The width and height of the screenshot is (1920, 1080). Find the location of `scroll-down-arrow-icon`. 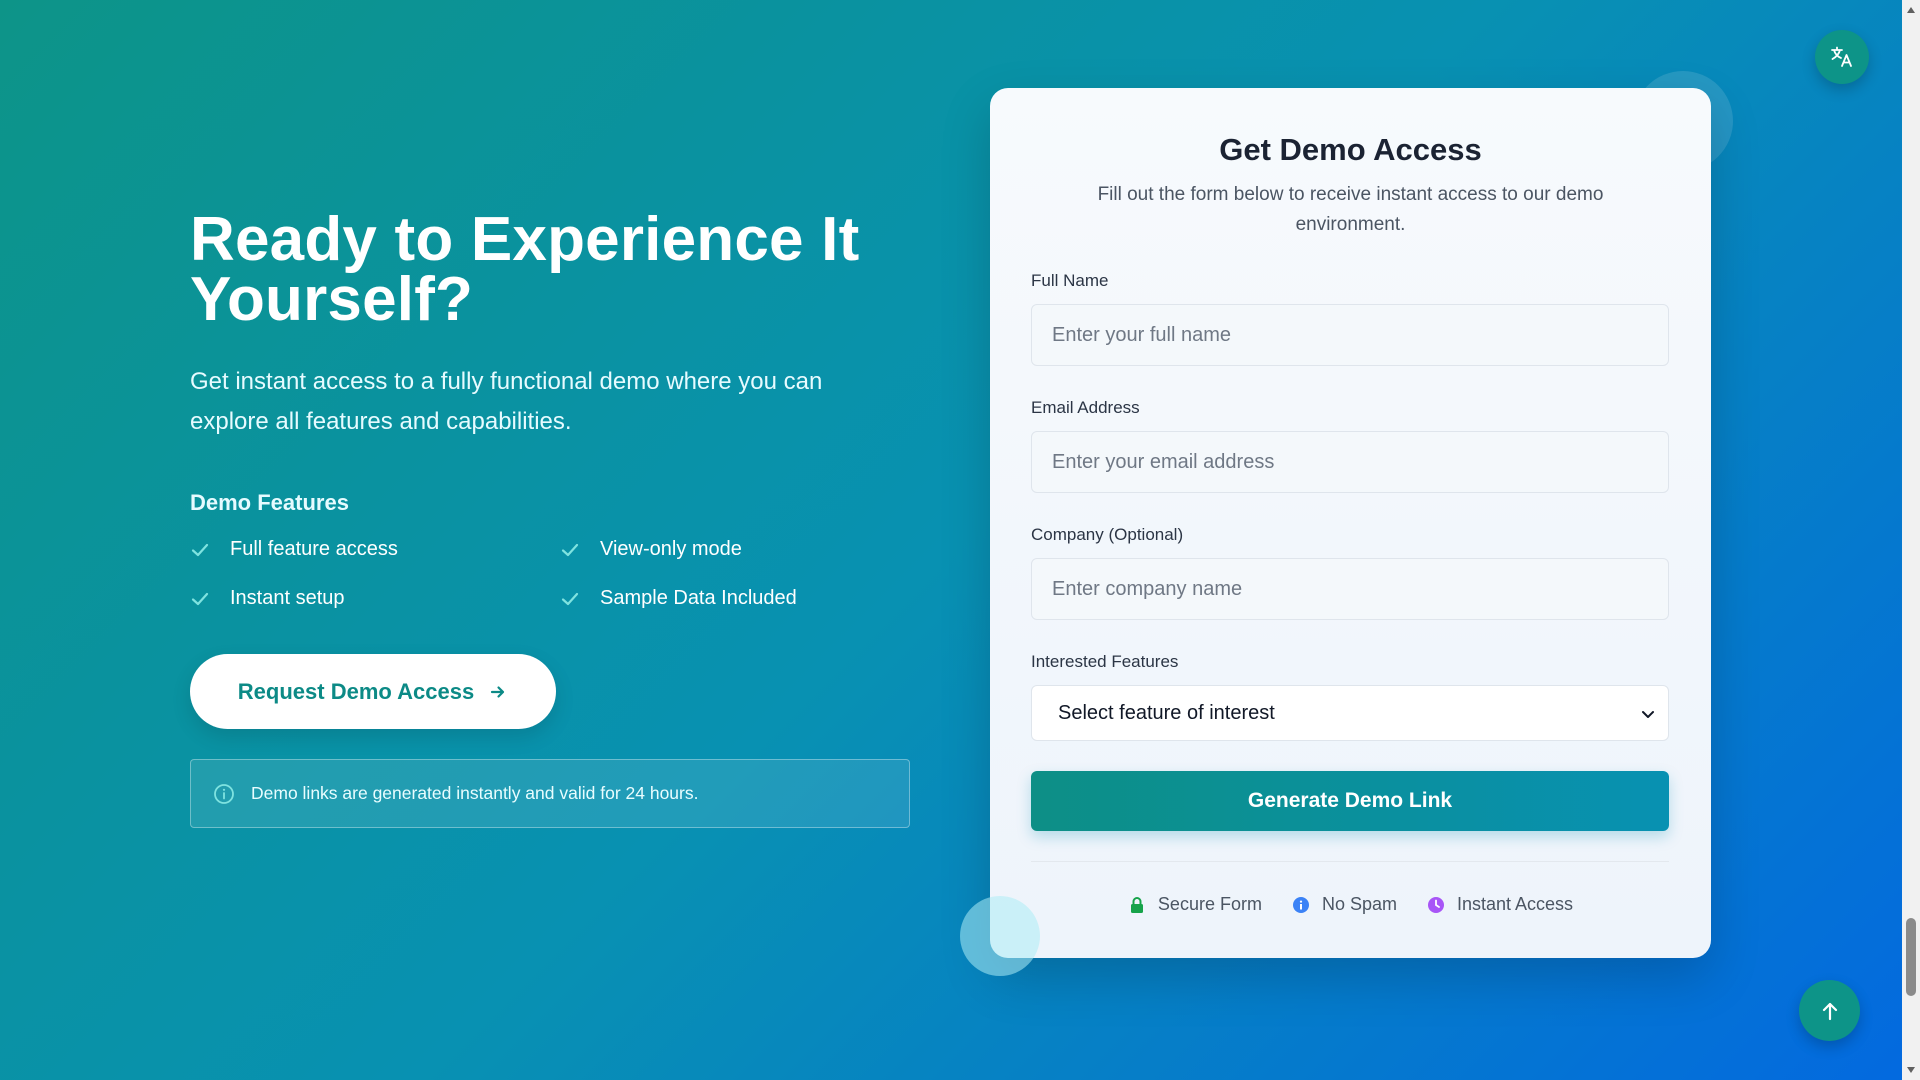

scroll-down-arrow-icon is located at coordinates (1911, 1070).